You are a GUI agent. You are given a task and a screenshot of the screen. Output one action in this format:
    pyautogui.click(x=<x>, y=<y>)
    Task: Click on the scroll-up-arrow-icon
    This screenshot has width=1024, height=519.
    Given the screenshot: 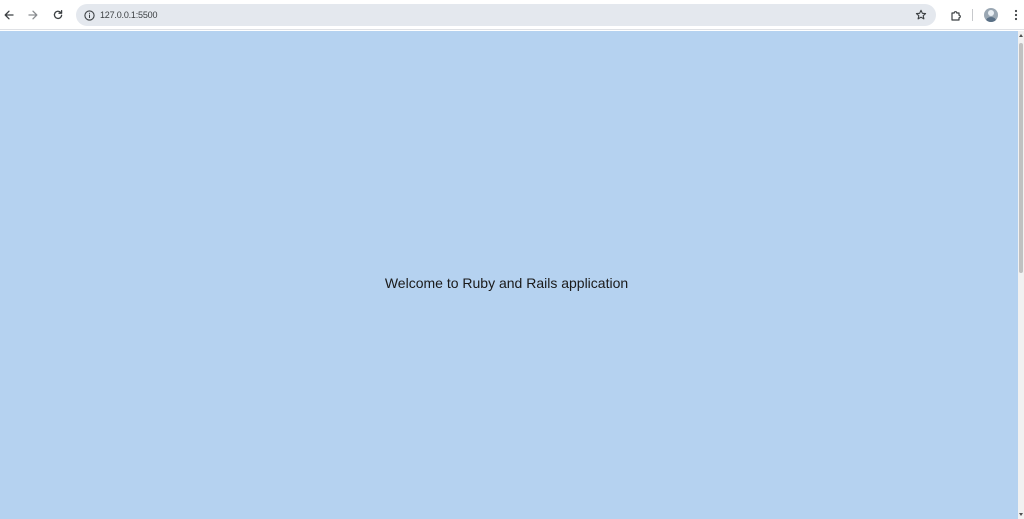 What is the action you would take?
    pyautogui.click(x=1021, y=35)
    